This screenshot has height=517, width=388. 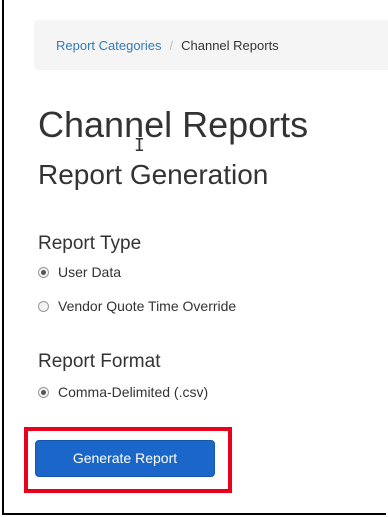 What do you see at coordinates (153, 174) in the screenshot?
I see `page-subtitle: Report Generation` at bounding box center [153, 174].